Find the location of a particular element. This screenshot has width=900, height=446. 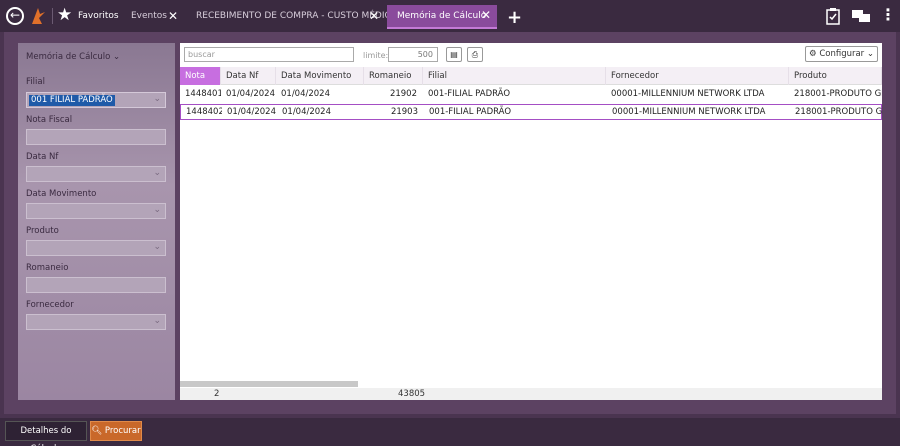

table-cell: 21903 is located at coordinates (404, 112).